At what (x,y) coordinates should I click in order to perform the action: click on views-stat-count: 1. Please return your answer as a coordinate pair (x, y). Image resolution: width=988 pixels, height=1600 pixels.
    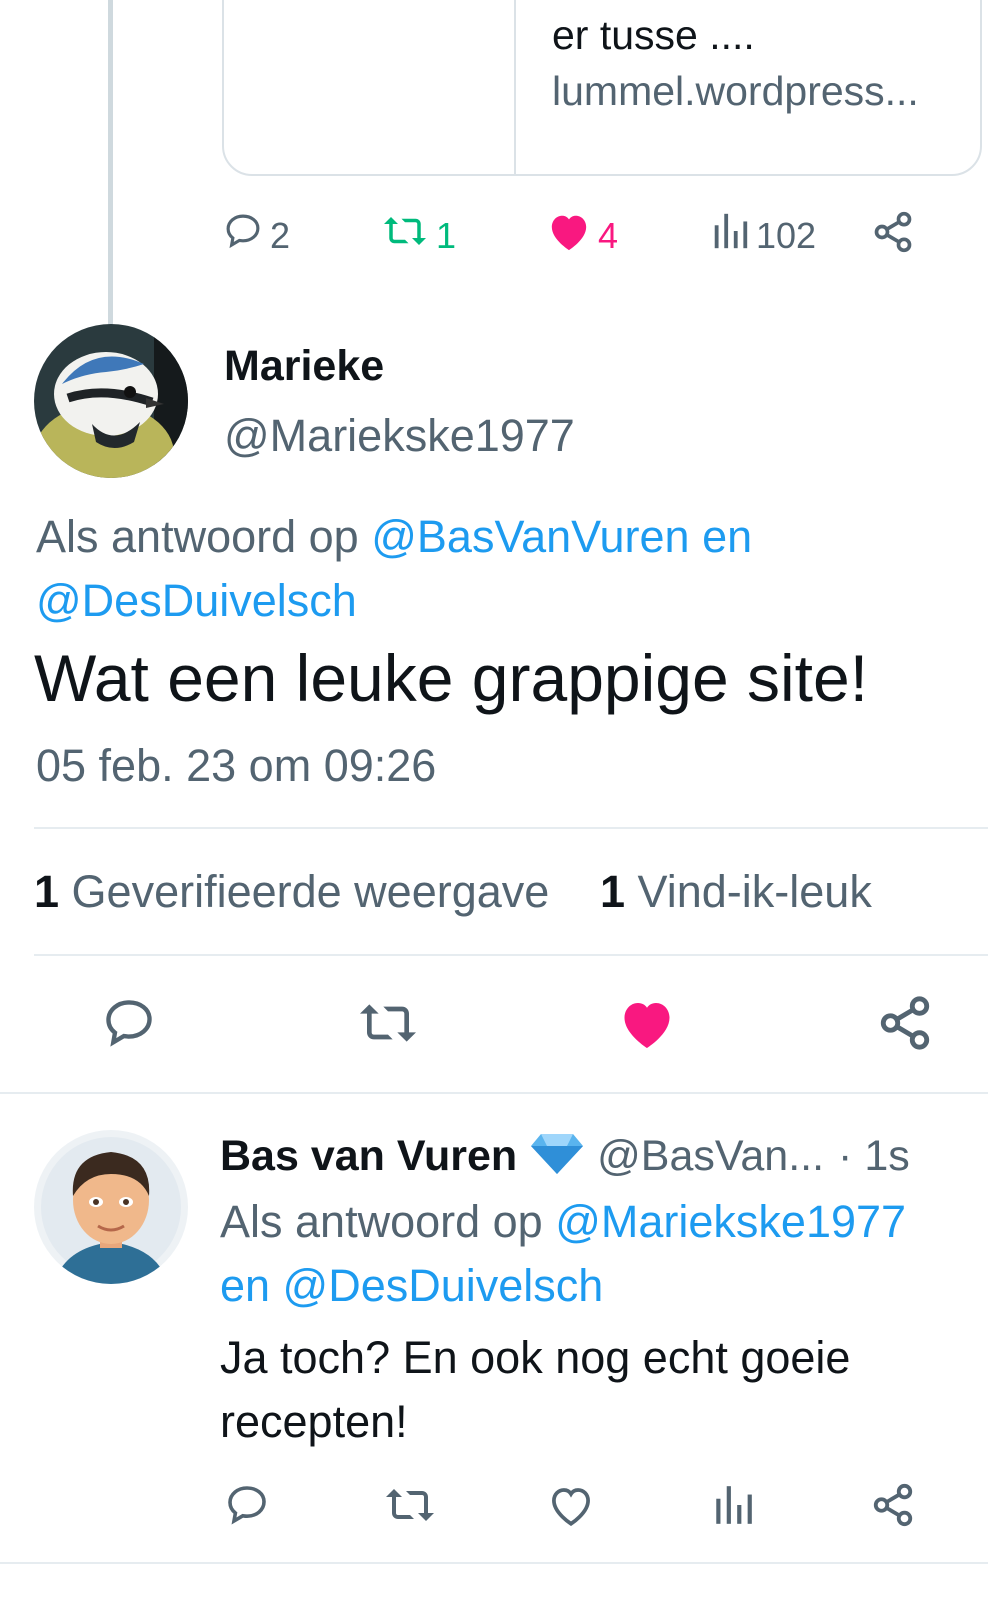
    Looking at the image, I should click on (47, 891).